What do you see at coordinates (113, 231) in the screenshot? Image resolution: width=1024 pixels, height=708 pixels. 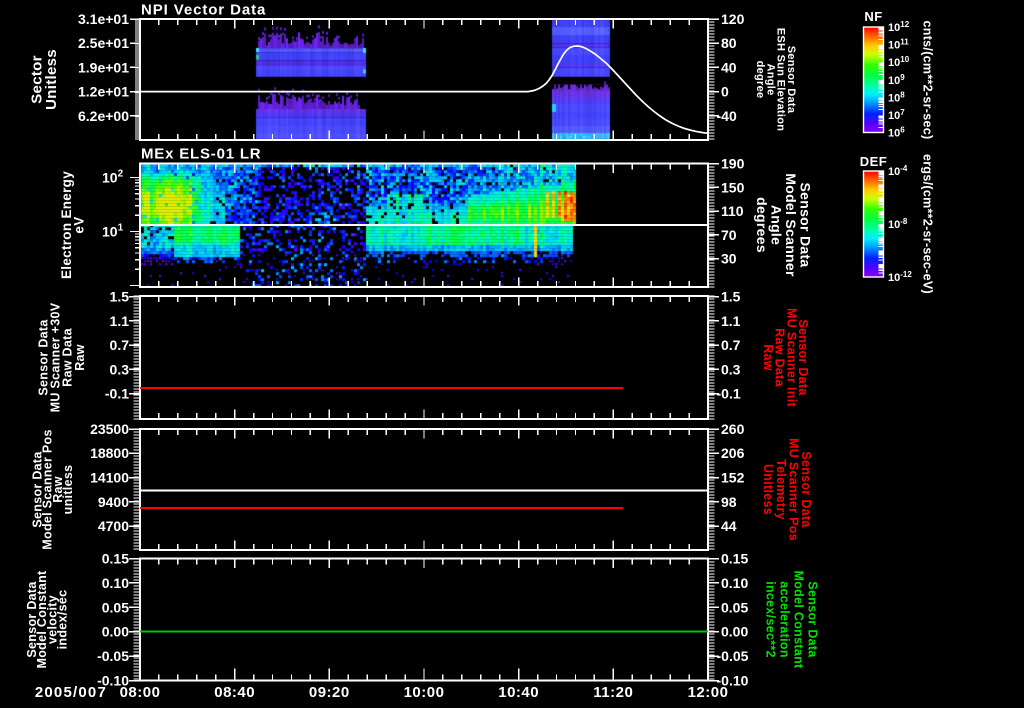 I see `svg-text: 101` at bounding box center [113, 231].